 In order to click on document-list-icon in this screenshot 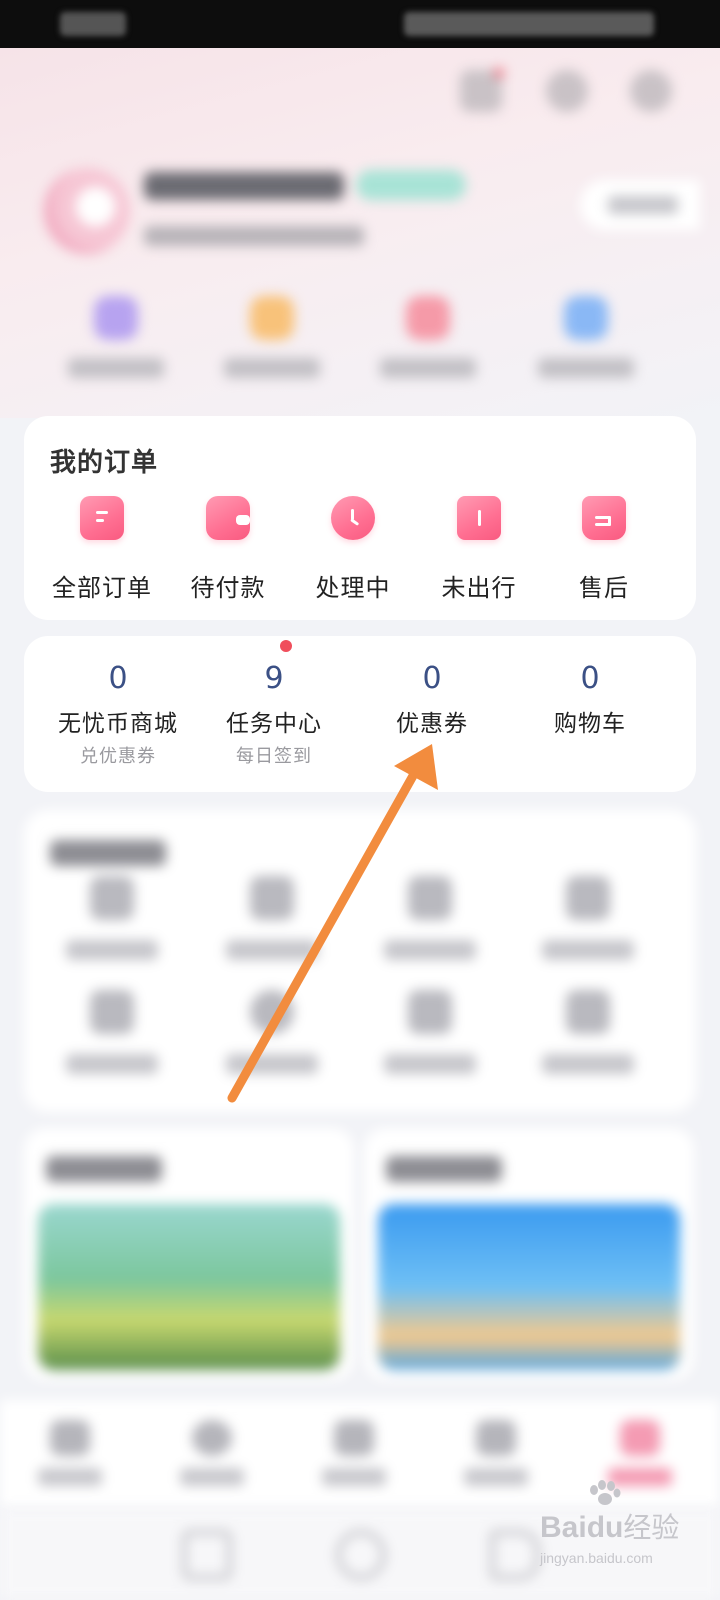, I will do `click(102, 518)`.